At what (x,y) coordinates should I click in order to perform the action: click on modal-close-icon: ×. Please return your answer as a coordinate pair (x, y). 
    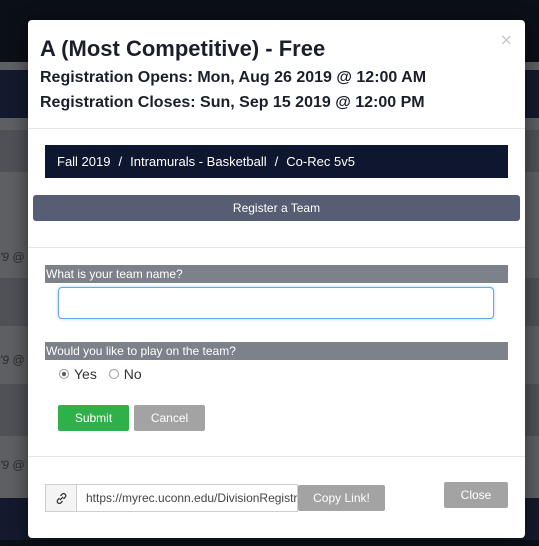
    Looking at the image, I should click on (506, 39).